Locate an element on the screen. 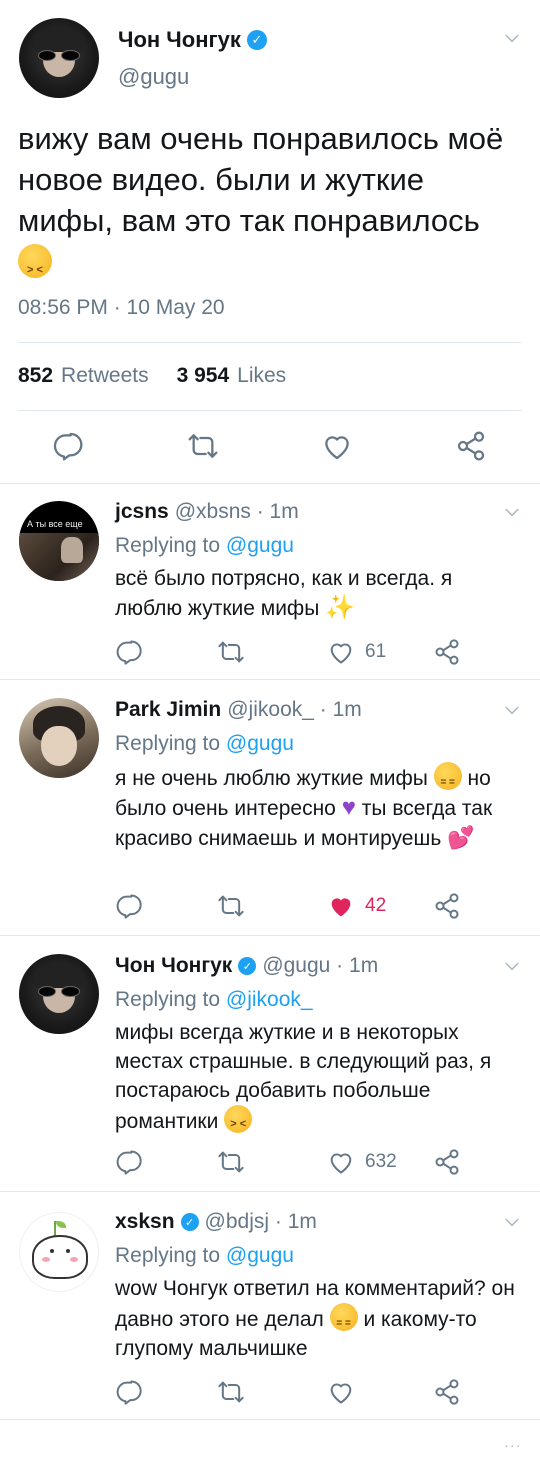 Image resolution: width=540 pixels, height=1458 pixels. author-row: Чон Чонгук ✓ @gugu · 1m is located at coordinates (246, 966).